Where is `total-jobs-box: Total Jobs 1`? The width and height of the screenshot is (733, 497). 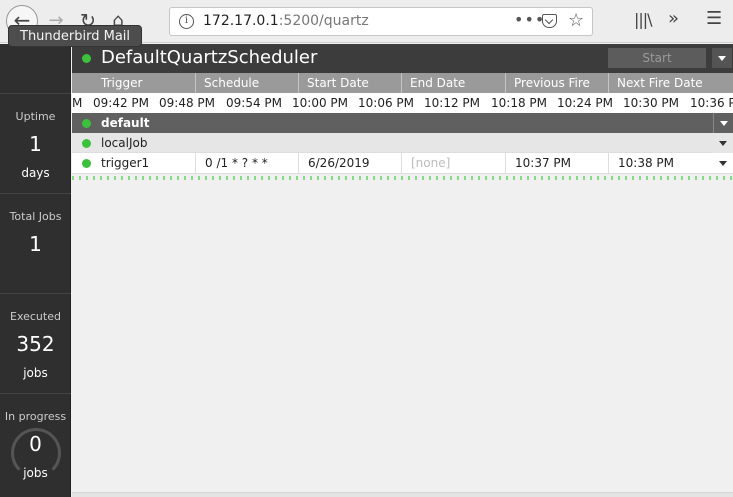
total-jobs-box: Total Jobs 1 is located at coordinates (35, 243).